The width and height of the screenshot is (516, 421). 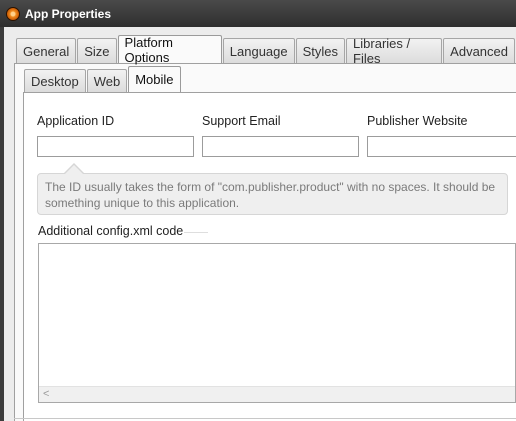 I want to click on tab-libraries-files: Libraries / Files, so click(x=394, y=51).